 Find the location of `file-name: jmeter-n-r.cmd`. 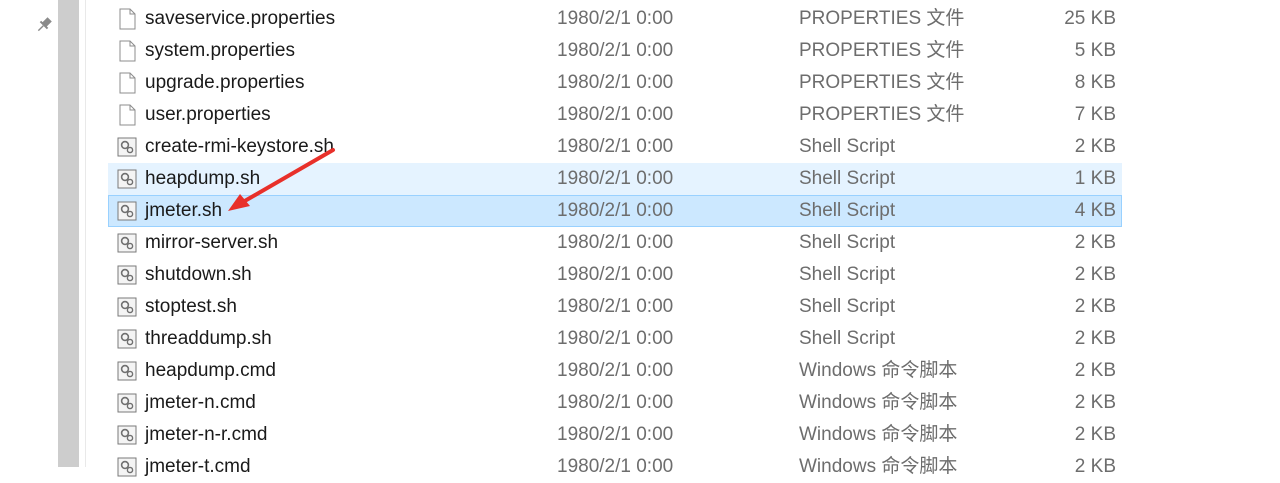

file-name: jmeter-n-r.cmd is located at coordinates (206, 435).